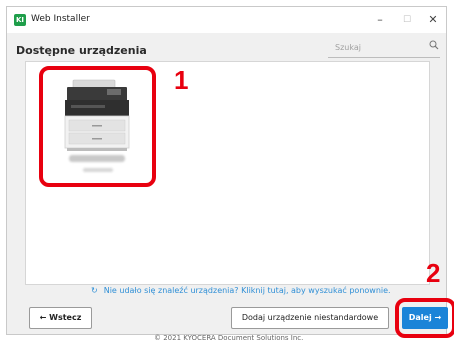 The image size is (454, 342). I want to click on next-label: Dalej, so click(420, 317).